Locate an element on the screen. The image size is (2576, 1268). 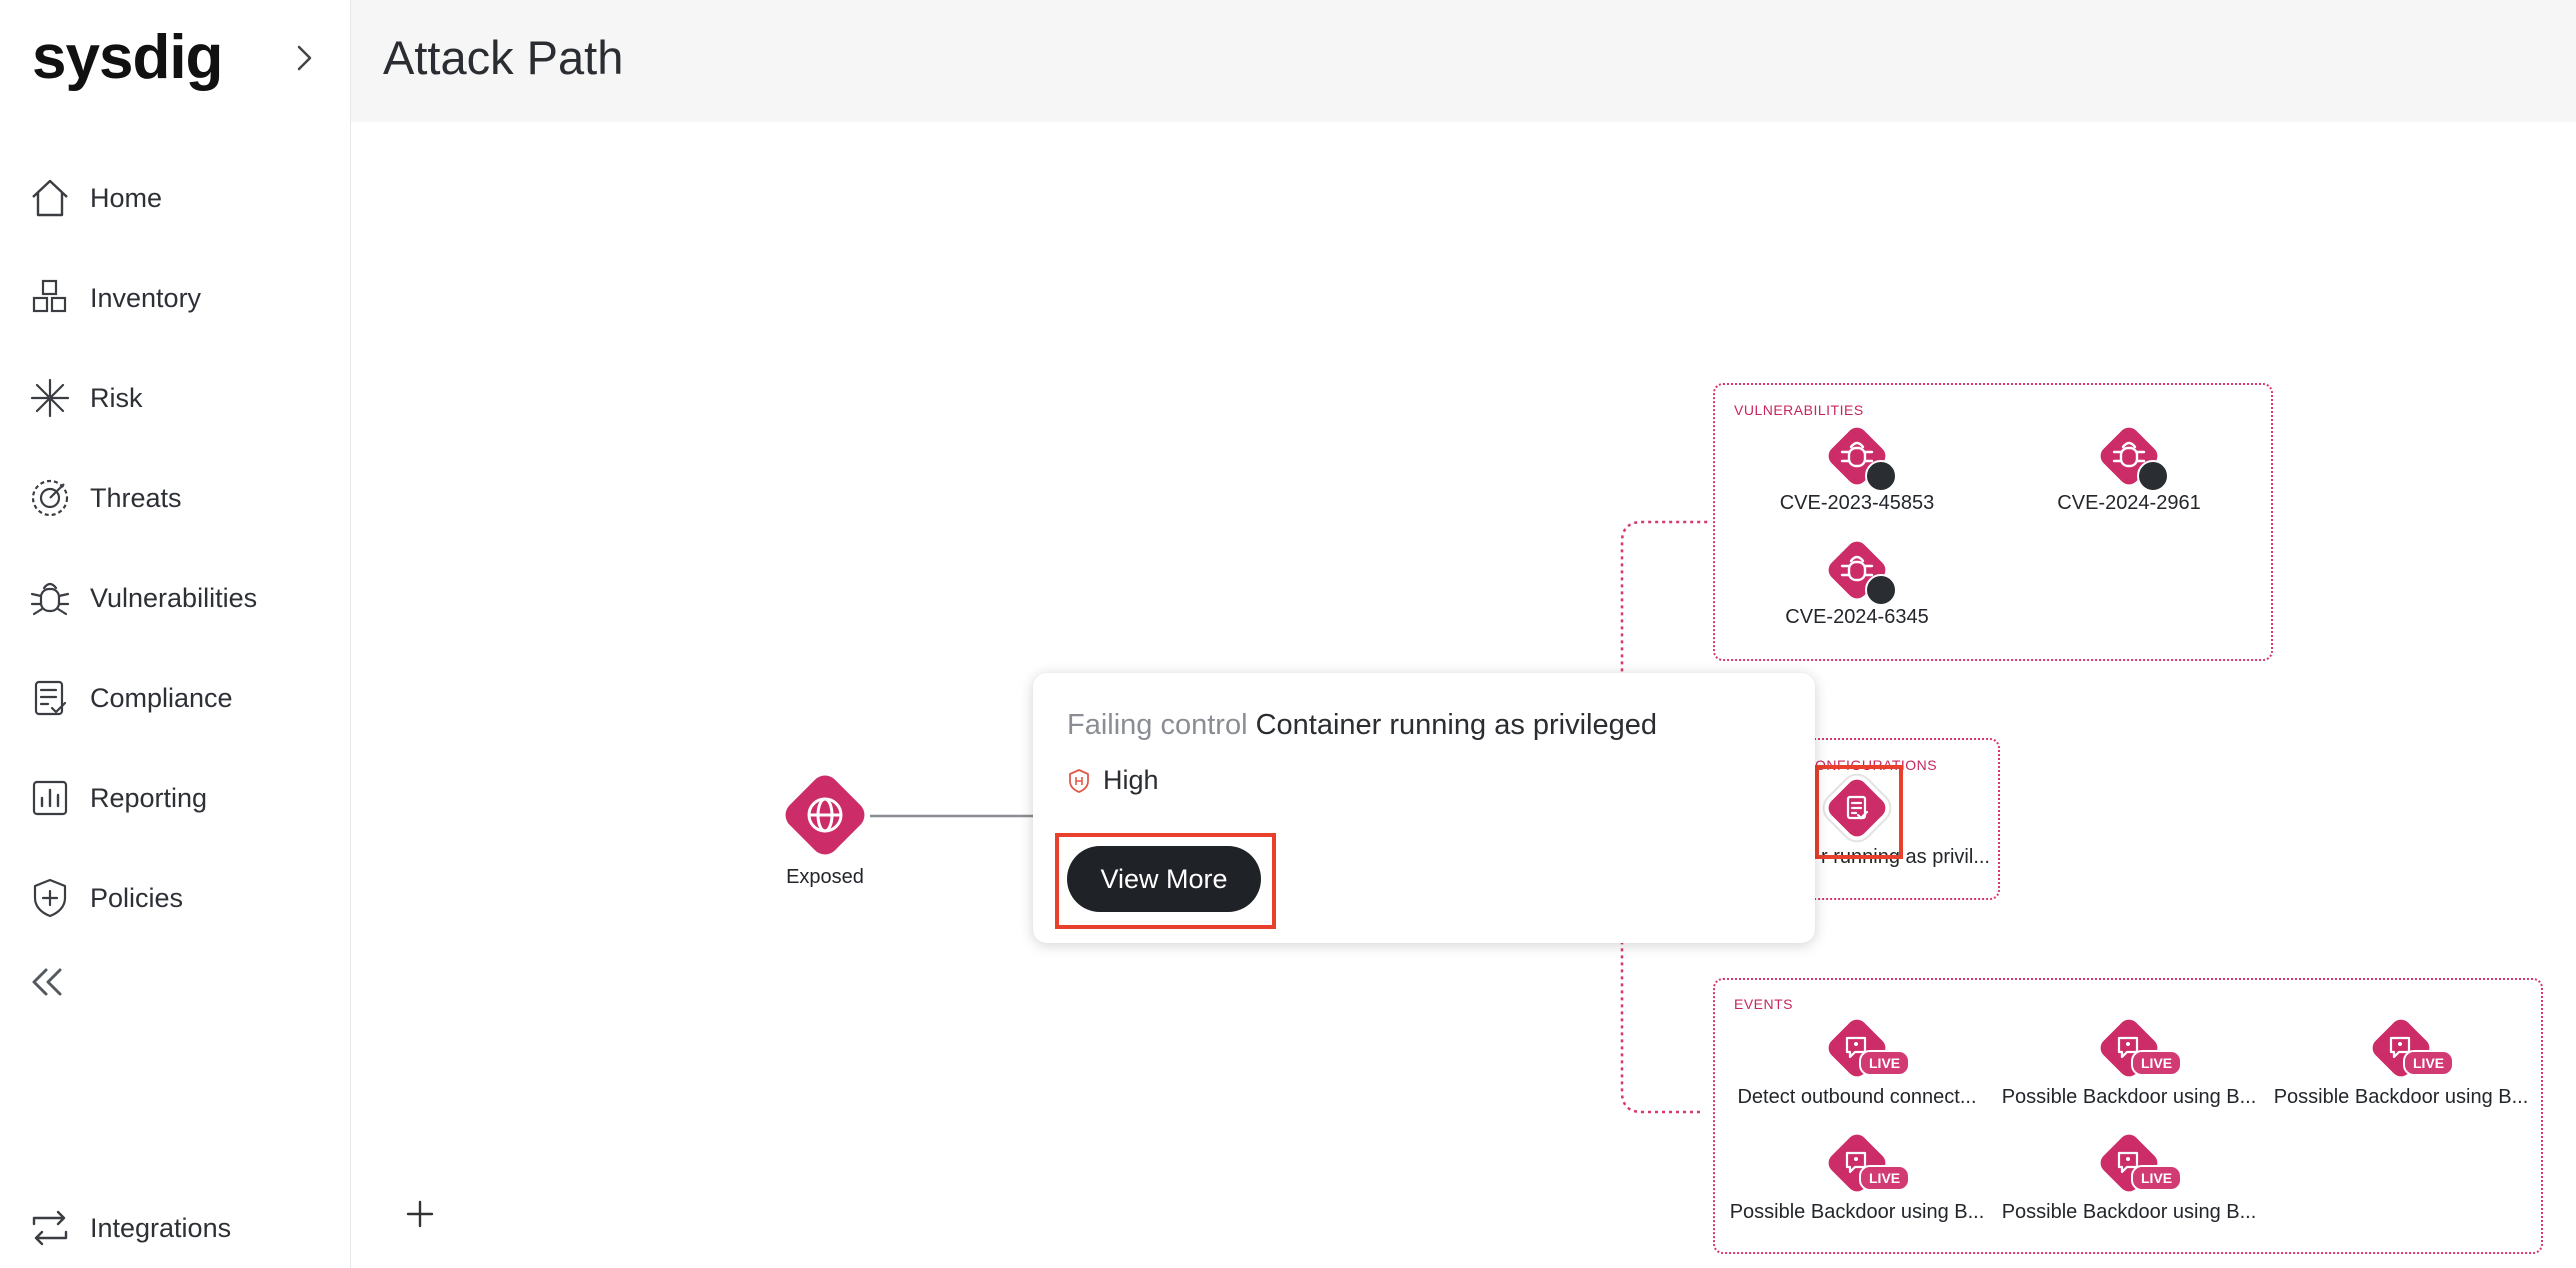
node-label: CVE-2024-2961 is located at coordinates (2129, 503).